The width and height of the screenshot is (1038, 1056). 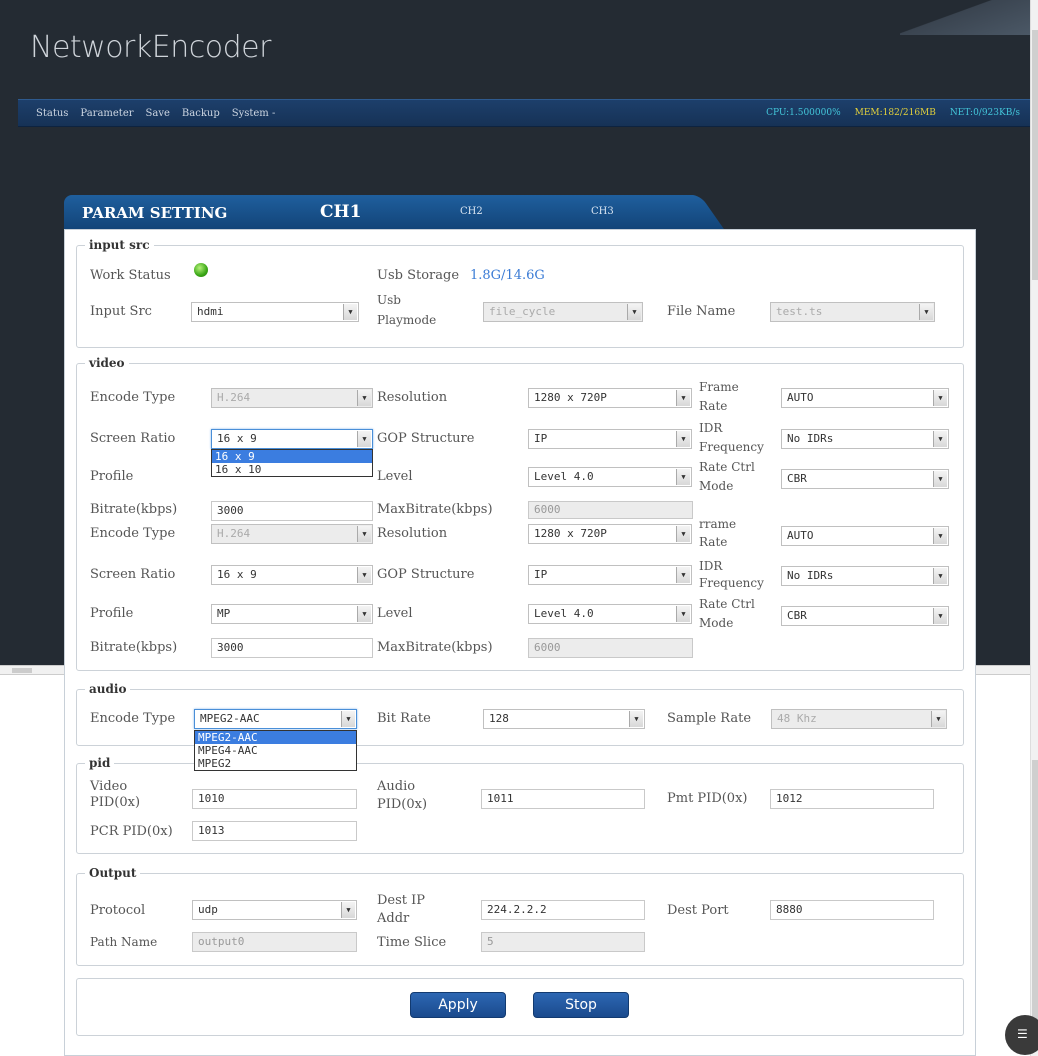 What do you see at coordinates (563, 942) in the screenshot?
I see `time-slice-input: 5` at bounding box center [563, 942].